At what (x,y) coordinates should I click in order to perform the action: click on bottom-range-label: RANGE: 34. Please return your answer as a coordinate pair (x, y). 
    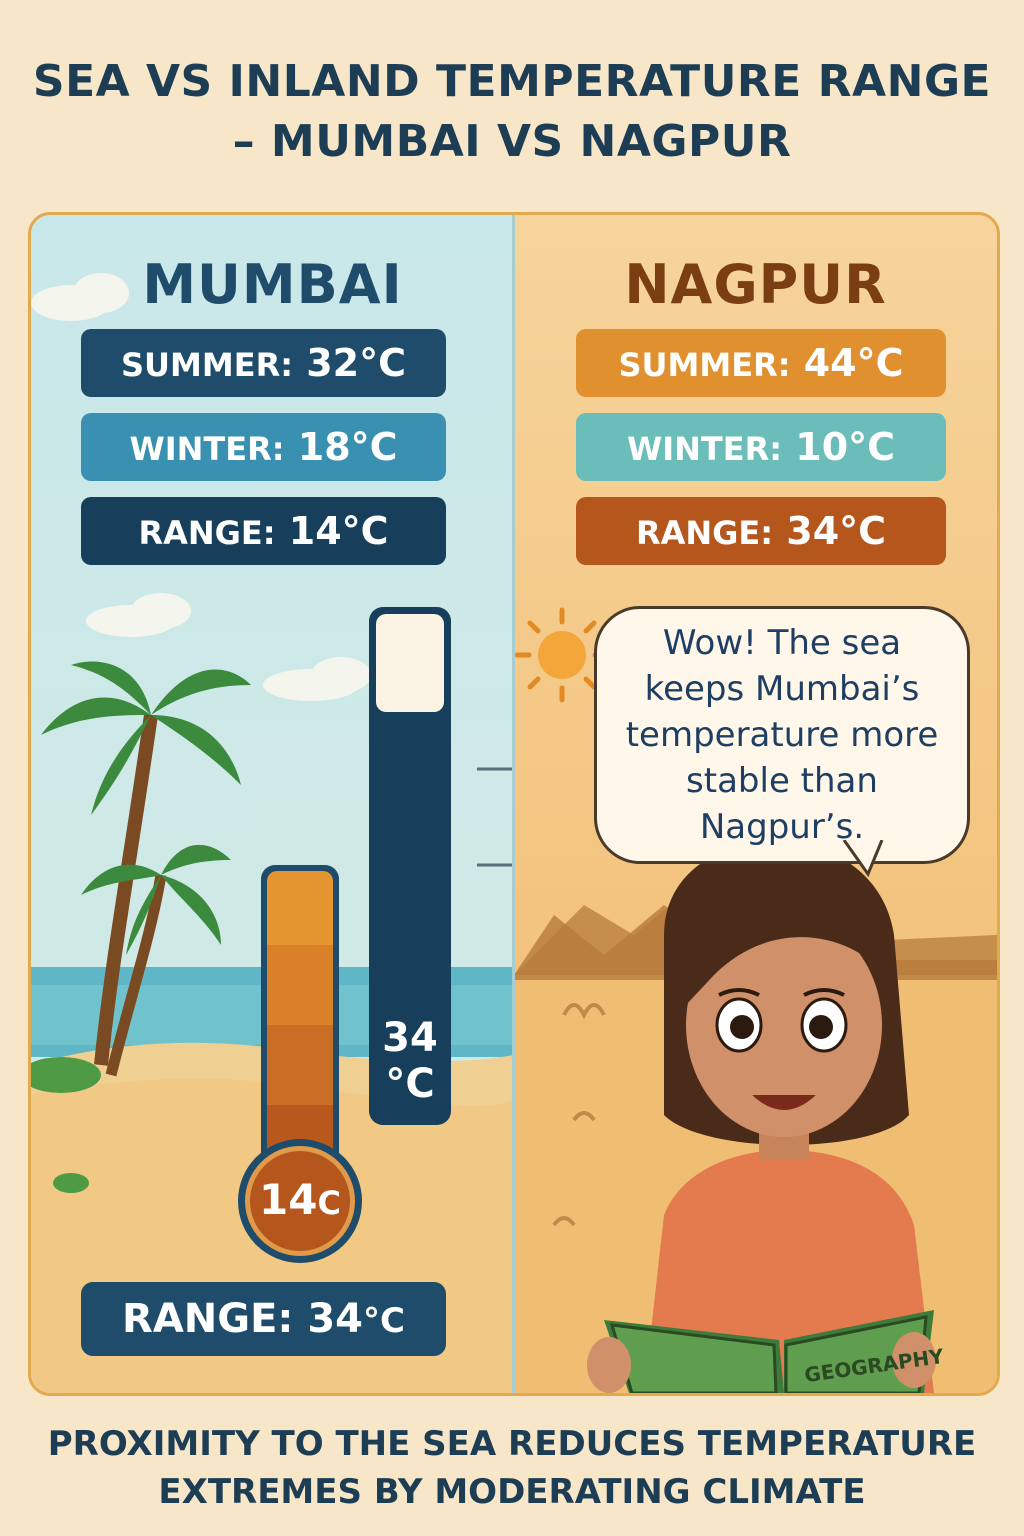
    Looking at the image, I should click on (243, 1319).